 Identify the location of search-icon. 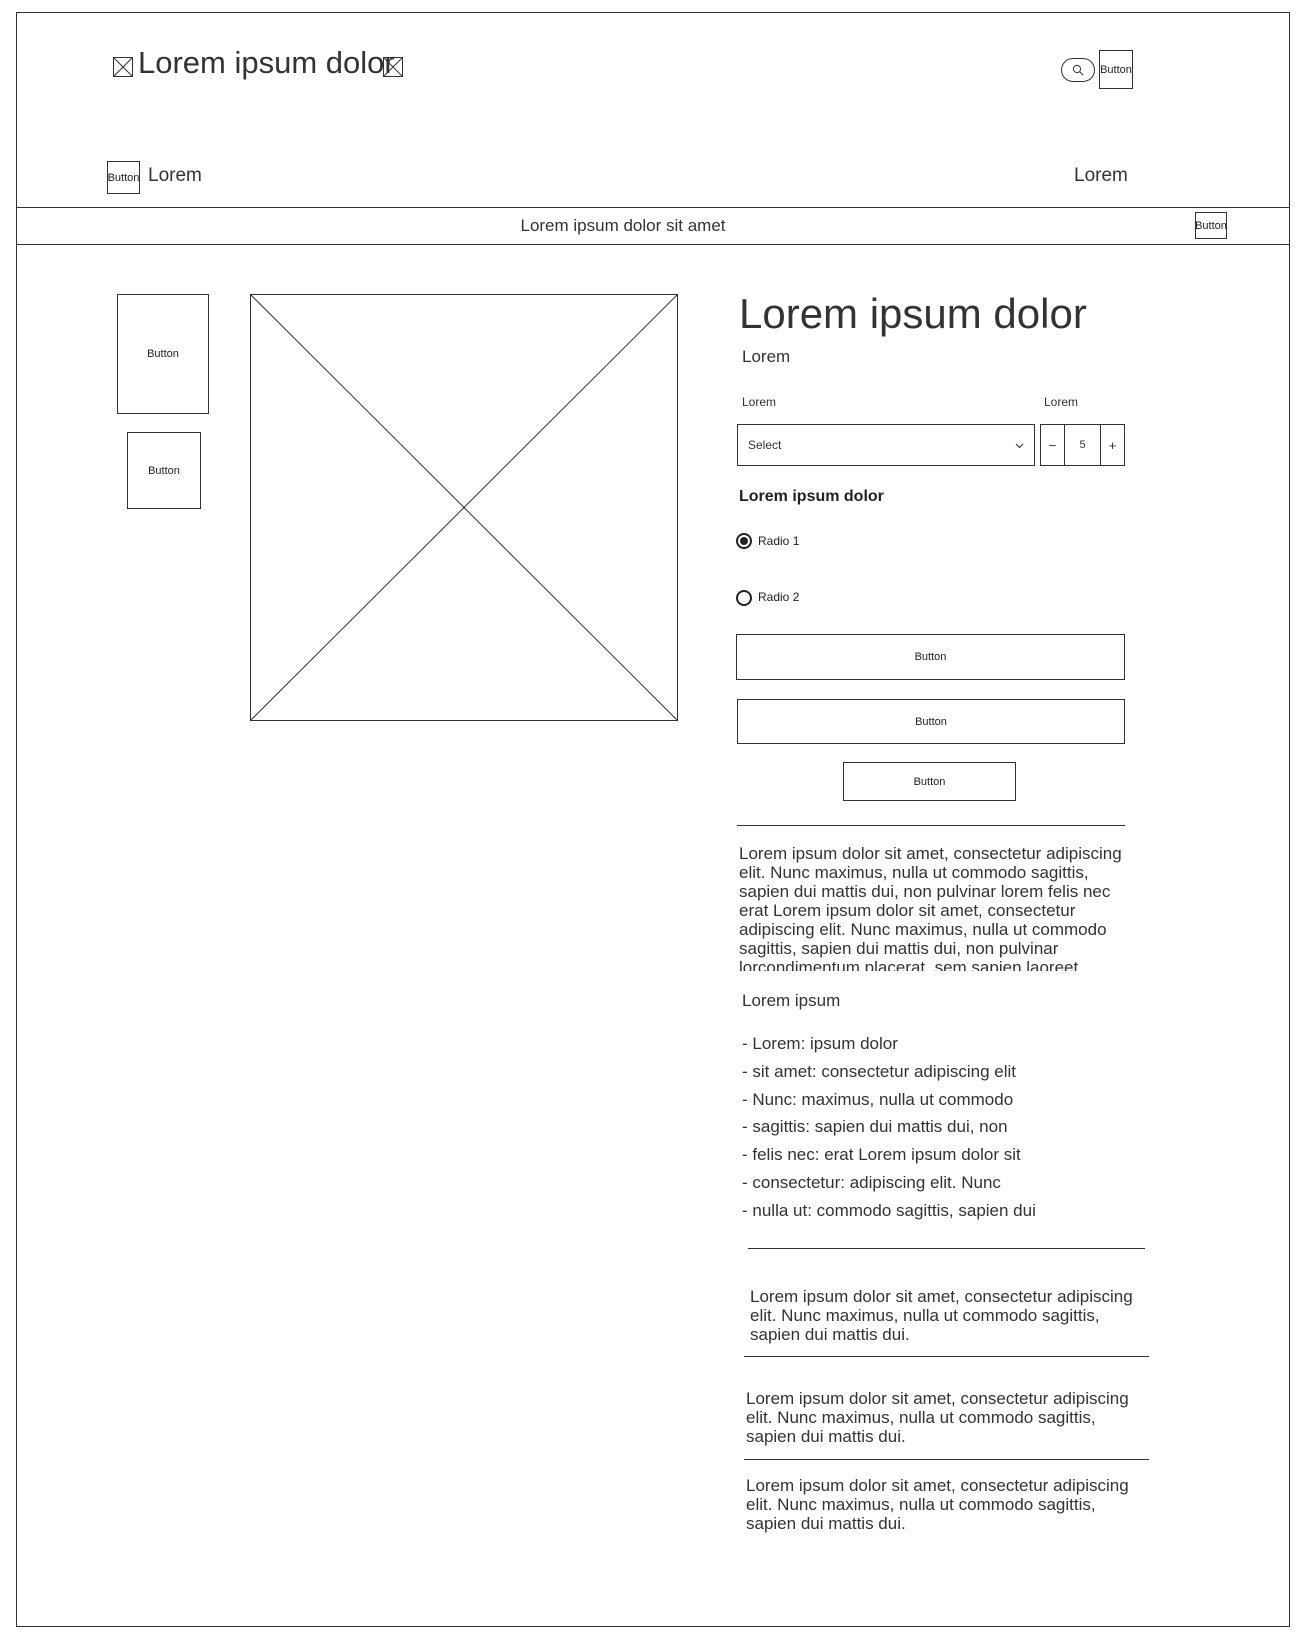
(1078, 70).